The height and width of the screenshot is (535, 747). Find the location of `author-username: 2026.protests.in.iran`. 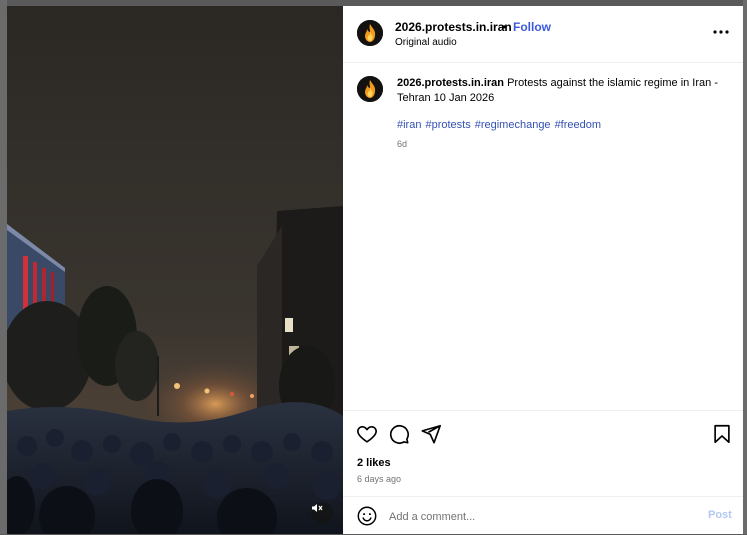

author-username: 2026.protests.in.iran is located at coordinates (453, 27).